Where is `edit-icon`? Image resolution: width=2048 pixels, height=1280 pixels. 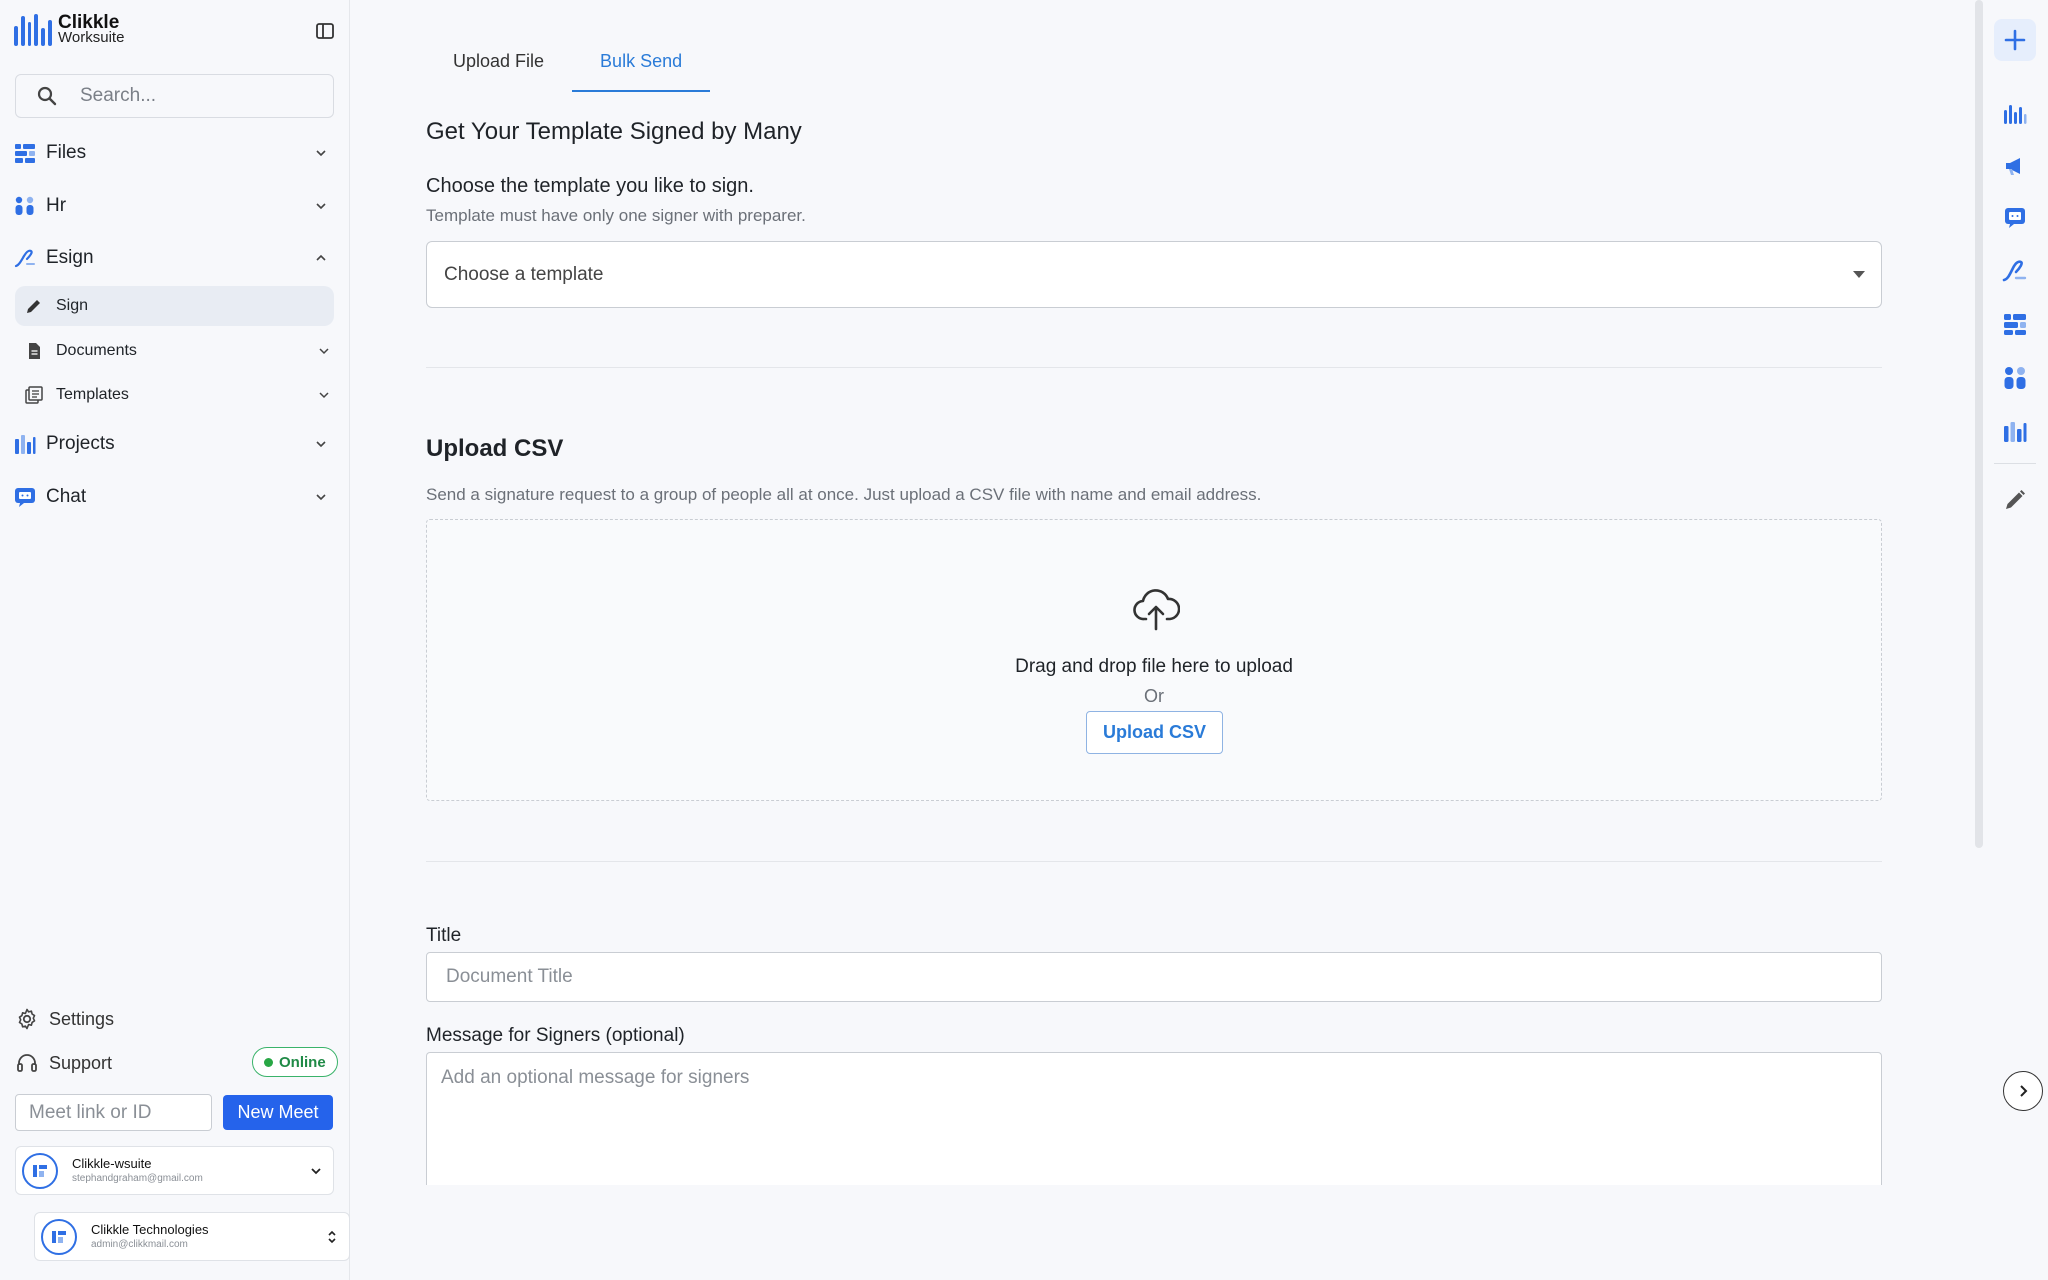
edit-icon is located at coordinates (2015, 499).